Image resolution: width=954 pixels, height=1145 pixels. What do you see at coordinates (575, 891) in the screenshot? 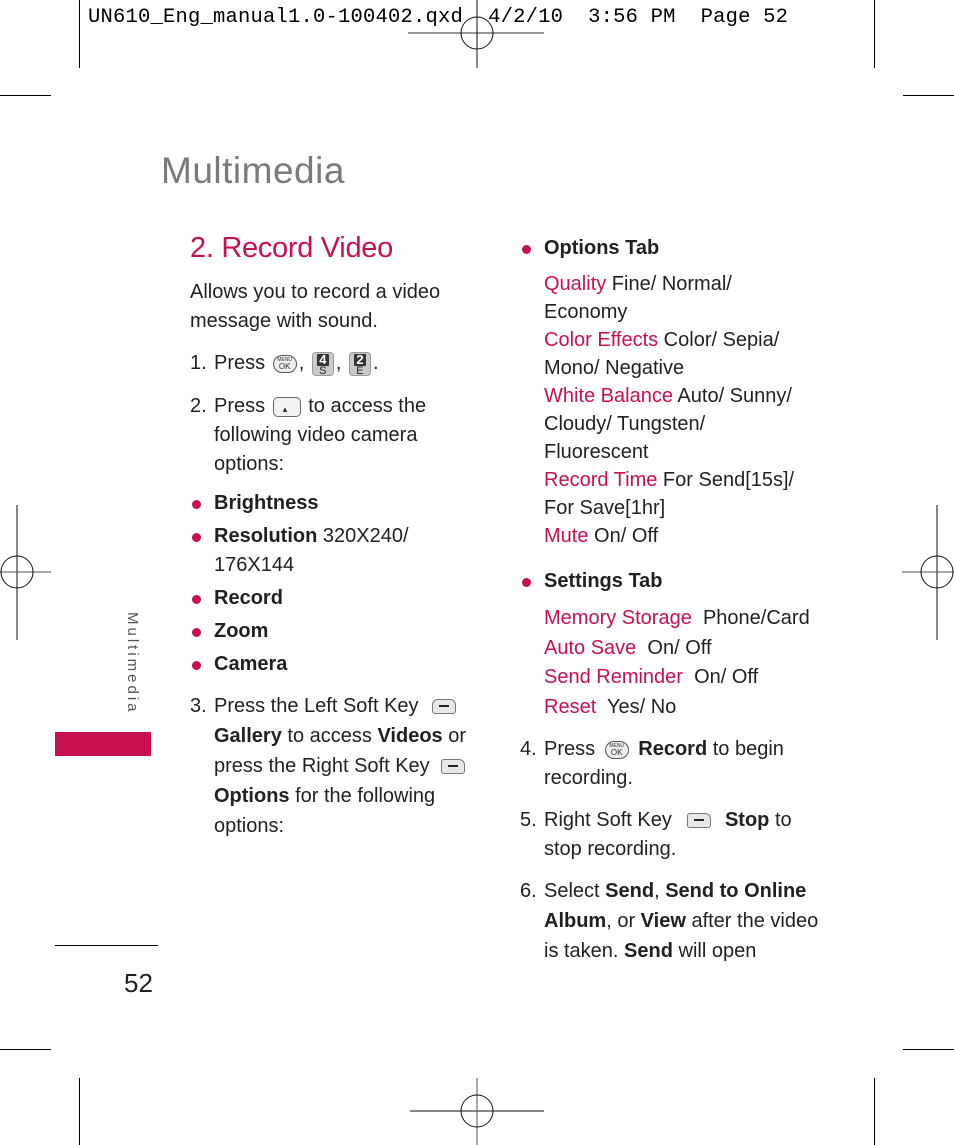
I see `step-text: Select` at bounding box center [575, 891].